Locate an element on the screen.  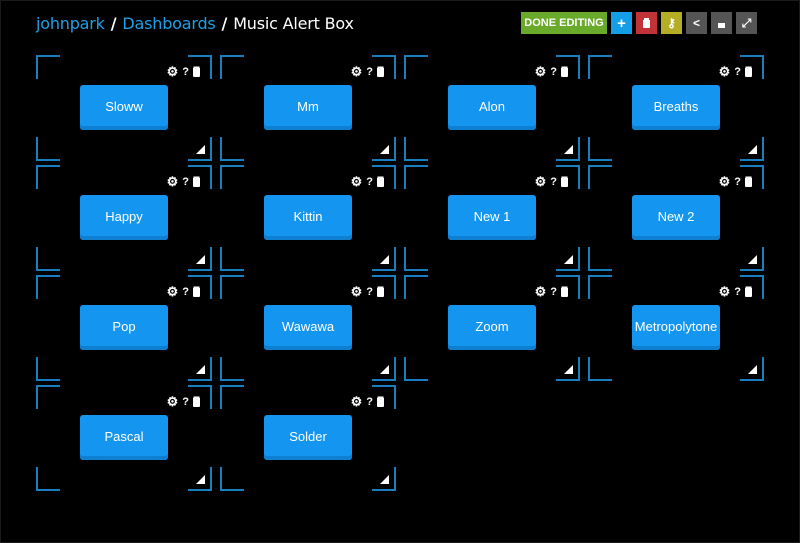
momentary-button: Sloww is located at coordinates (124, 107).